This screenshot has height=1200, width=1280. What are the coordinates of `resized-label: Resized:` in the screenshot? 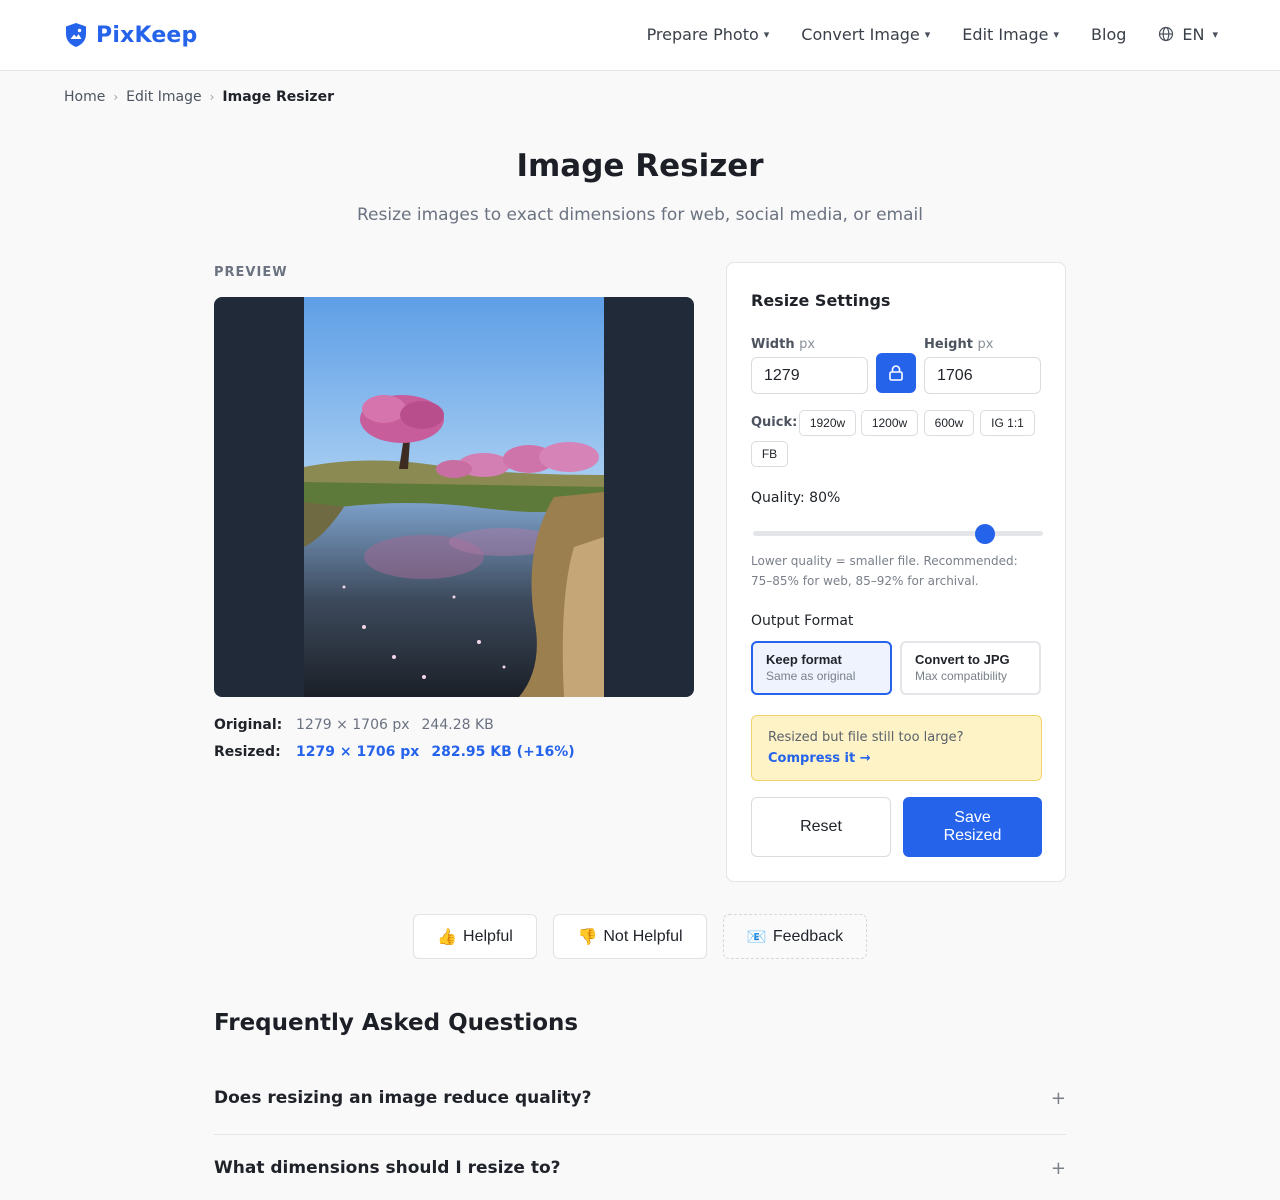 It's located at (247, 751).